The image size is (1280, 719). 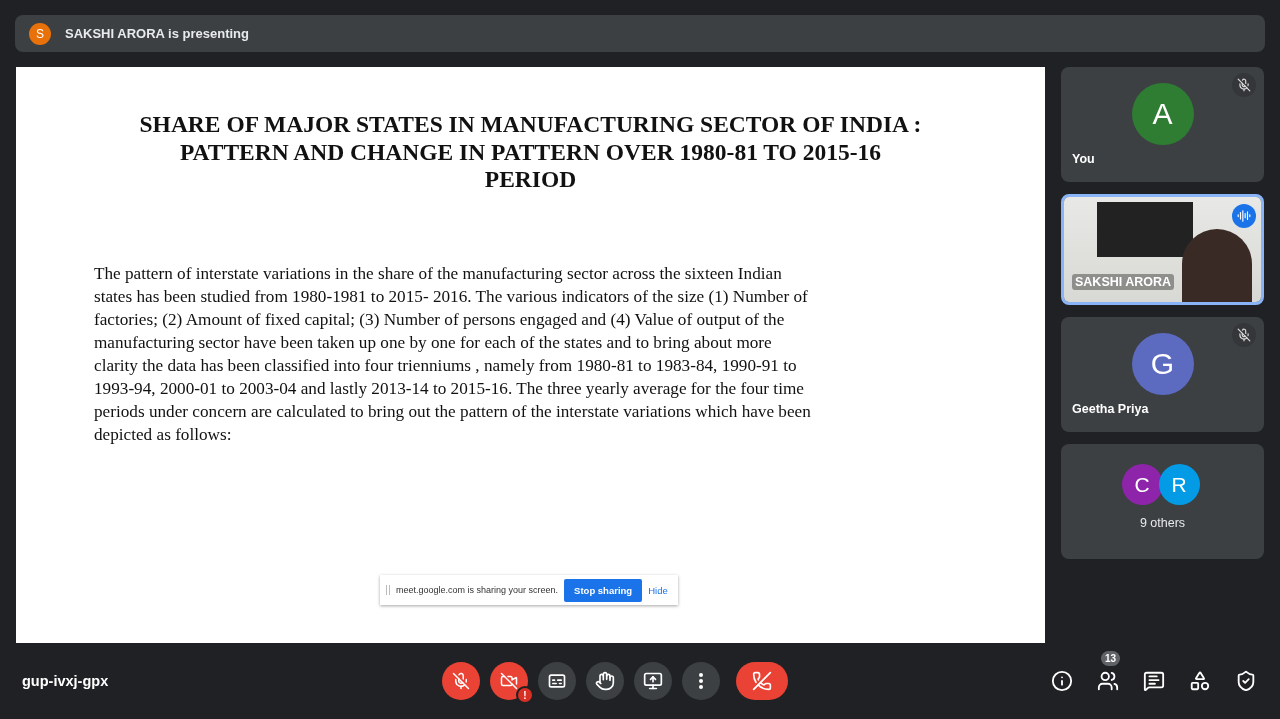 I want to click on captions-icon, so click(x=557, y=681).